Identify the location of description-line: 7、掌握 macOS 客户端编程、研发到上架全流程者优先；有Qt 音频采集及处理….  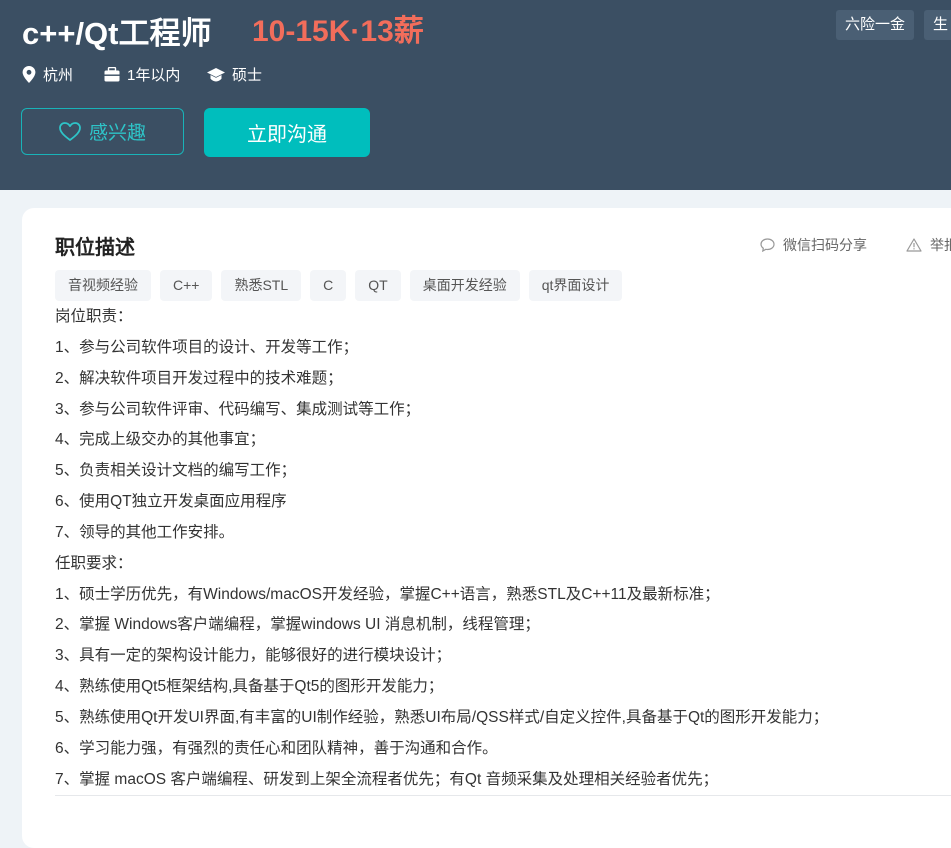
(387, 779).